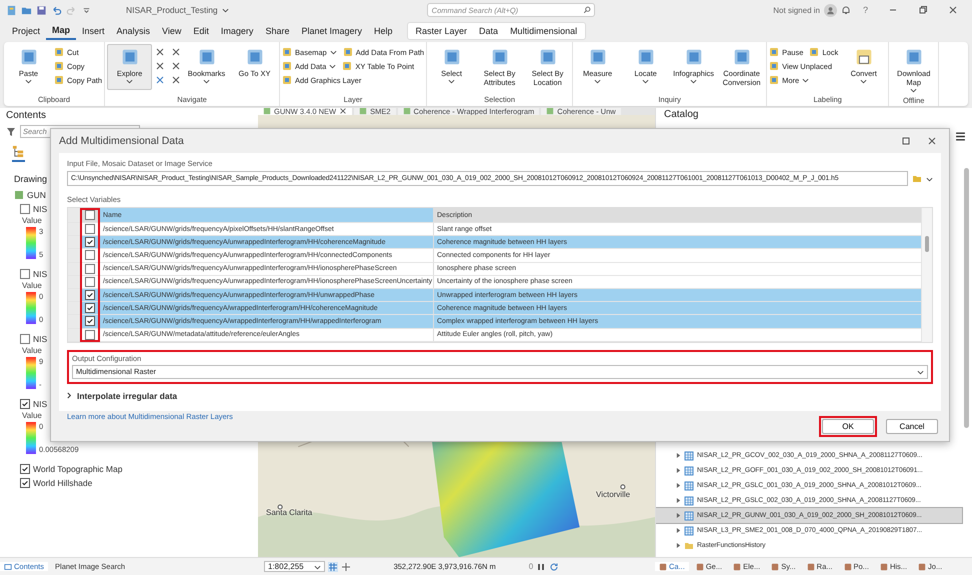 This screenshot has height=575, width=972. Describe the element at coordinates (62, 483) in the screenshot. I see `layer-name: World Hillshade` at that location.